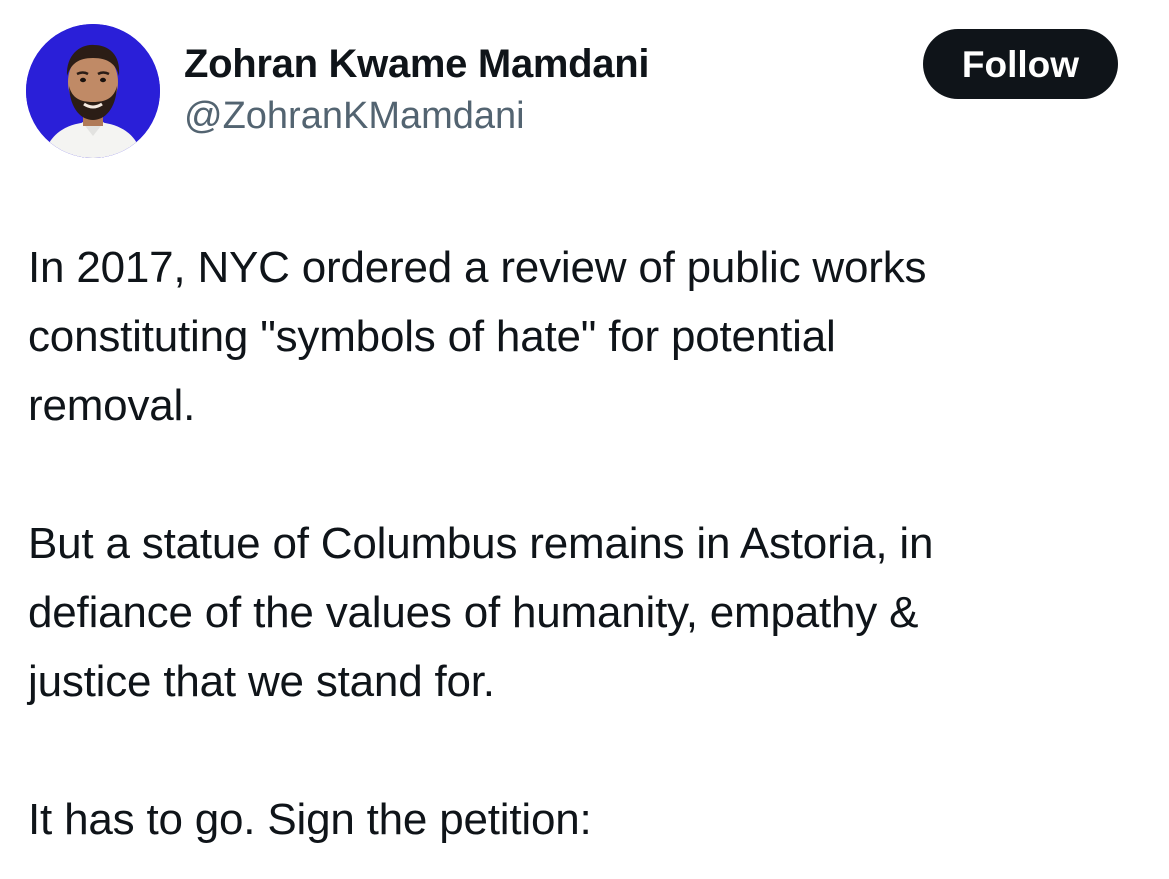  I want to click on tweet-line: removal., so click(112, 405).